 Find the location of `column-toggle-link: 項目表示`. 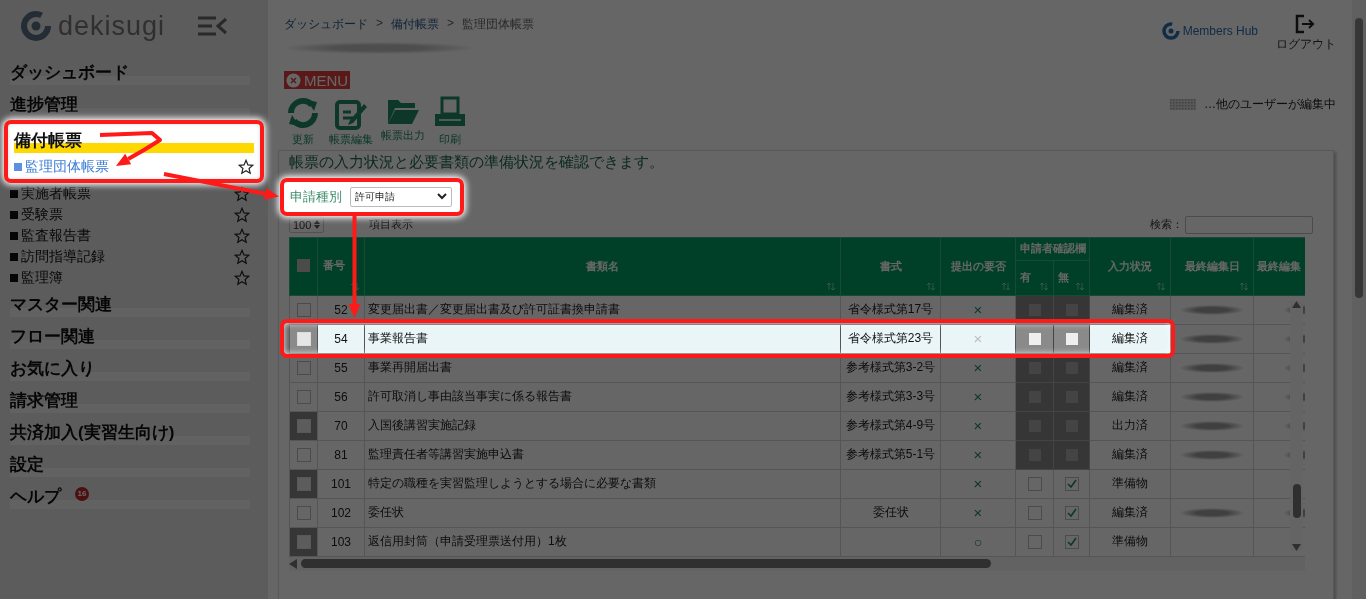

column-toggle-link: 項目表示 is located at coordinates (391, 224).